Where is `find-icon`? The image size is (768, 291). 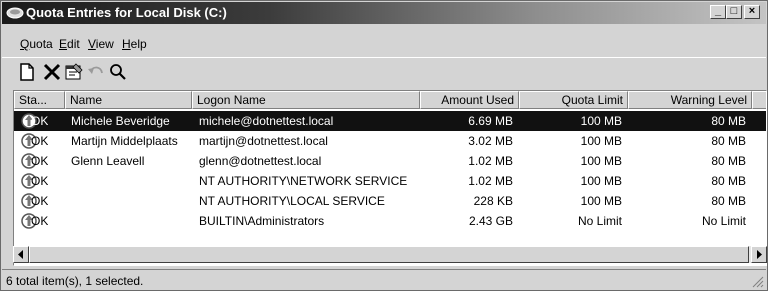
find-icon is located at coordinates (118, 72).